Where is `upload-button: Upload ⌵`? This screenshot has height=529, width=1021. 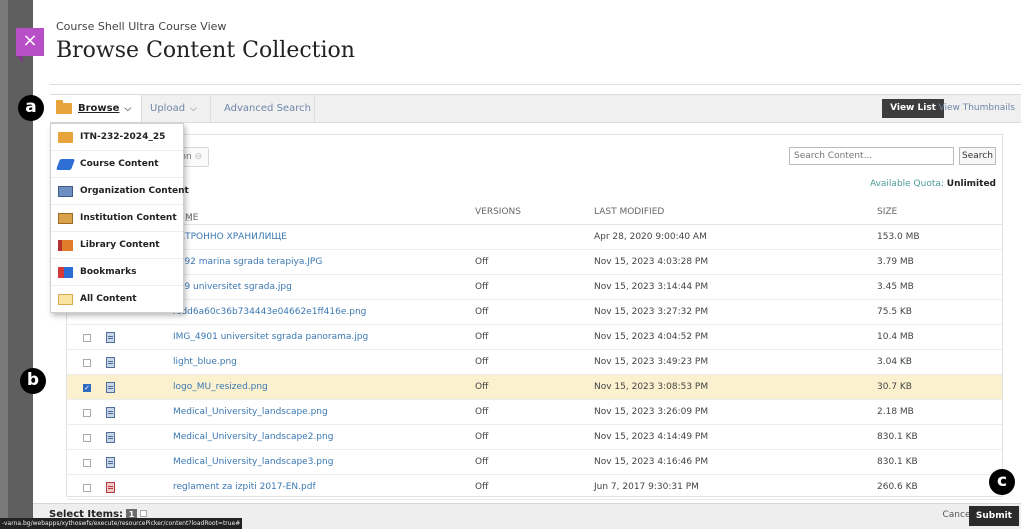
upload-button: Upload ⌵ is located at coordinates (182, 108).